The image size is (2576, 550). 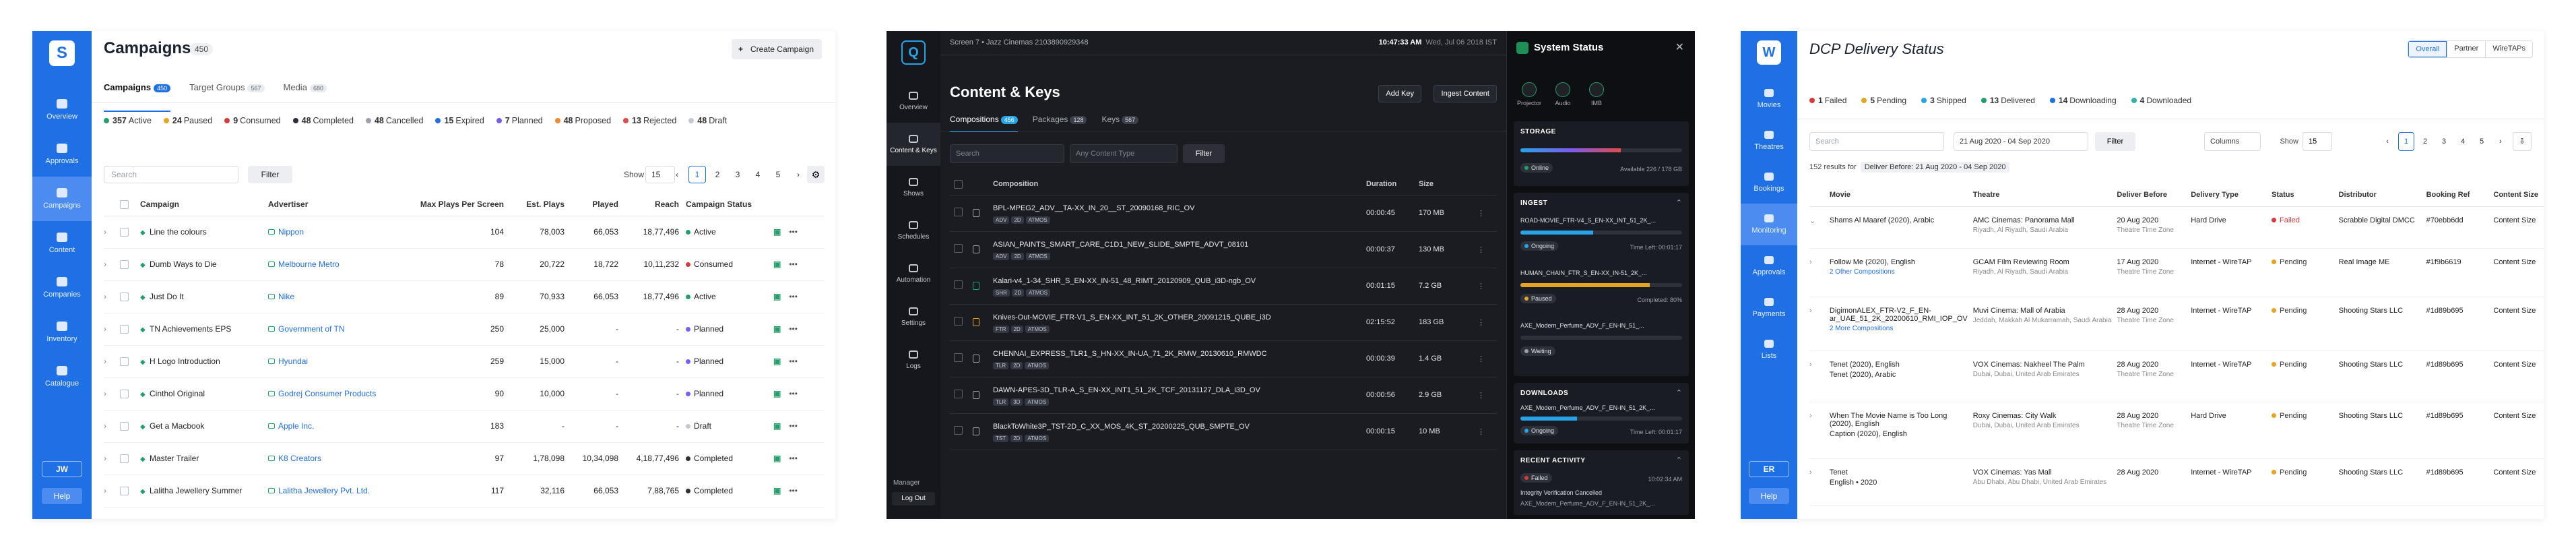 I want to click on column-header: Max Plays Per Screen, so click(x=461, y=204).